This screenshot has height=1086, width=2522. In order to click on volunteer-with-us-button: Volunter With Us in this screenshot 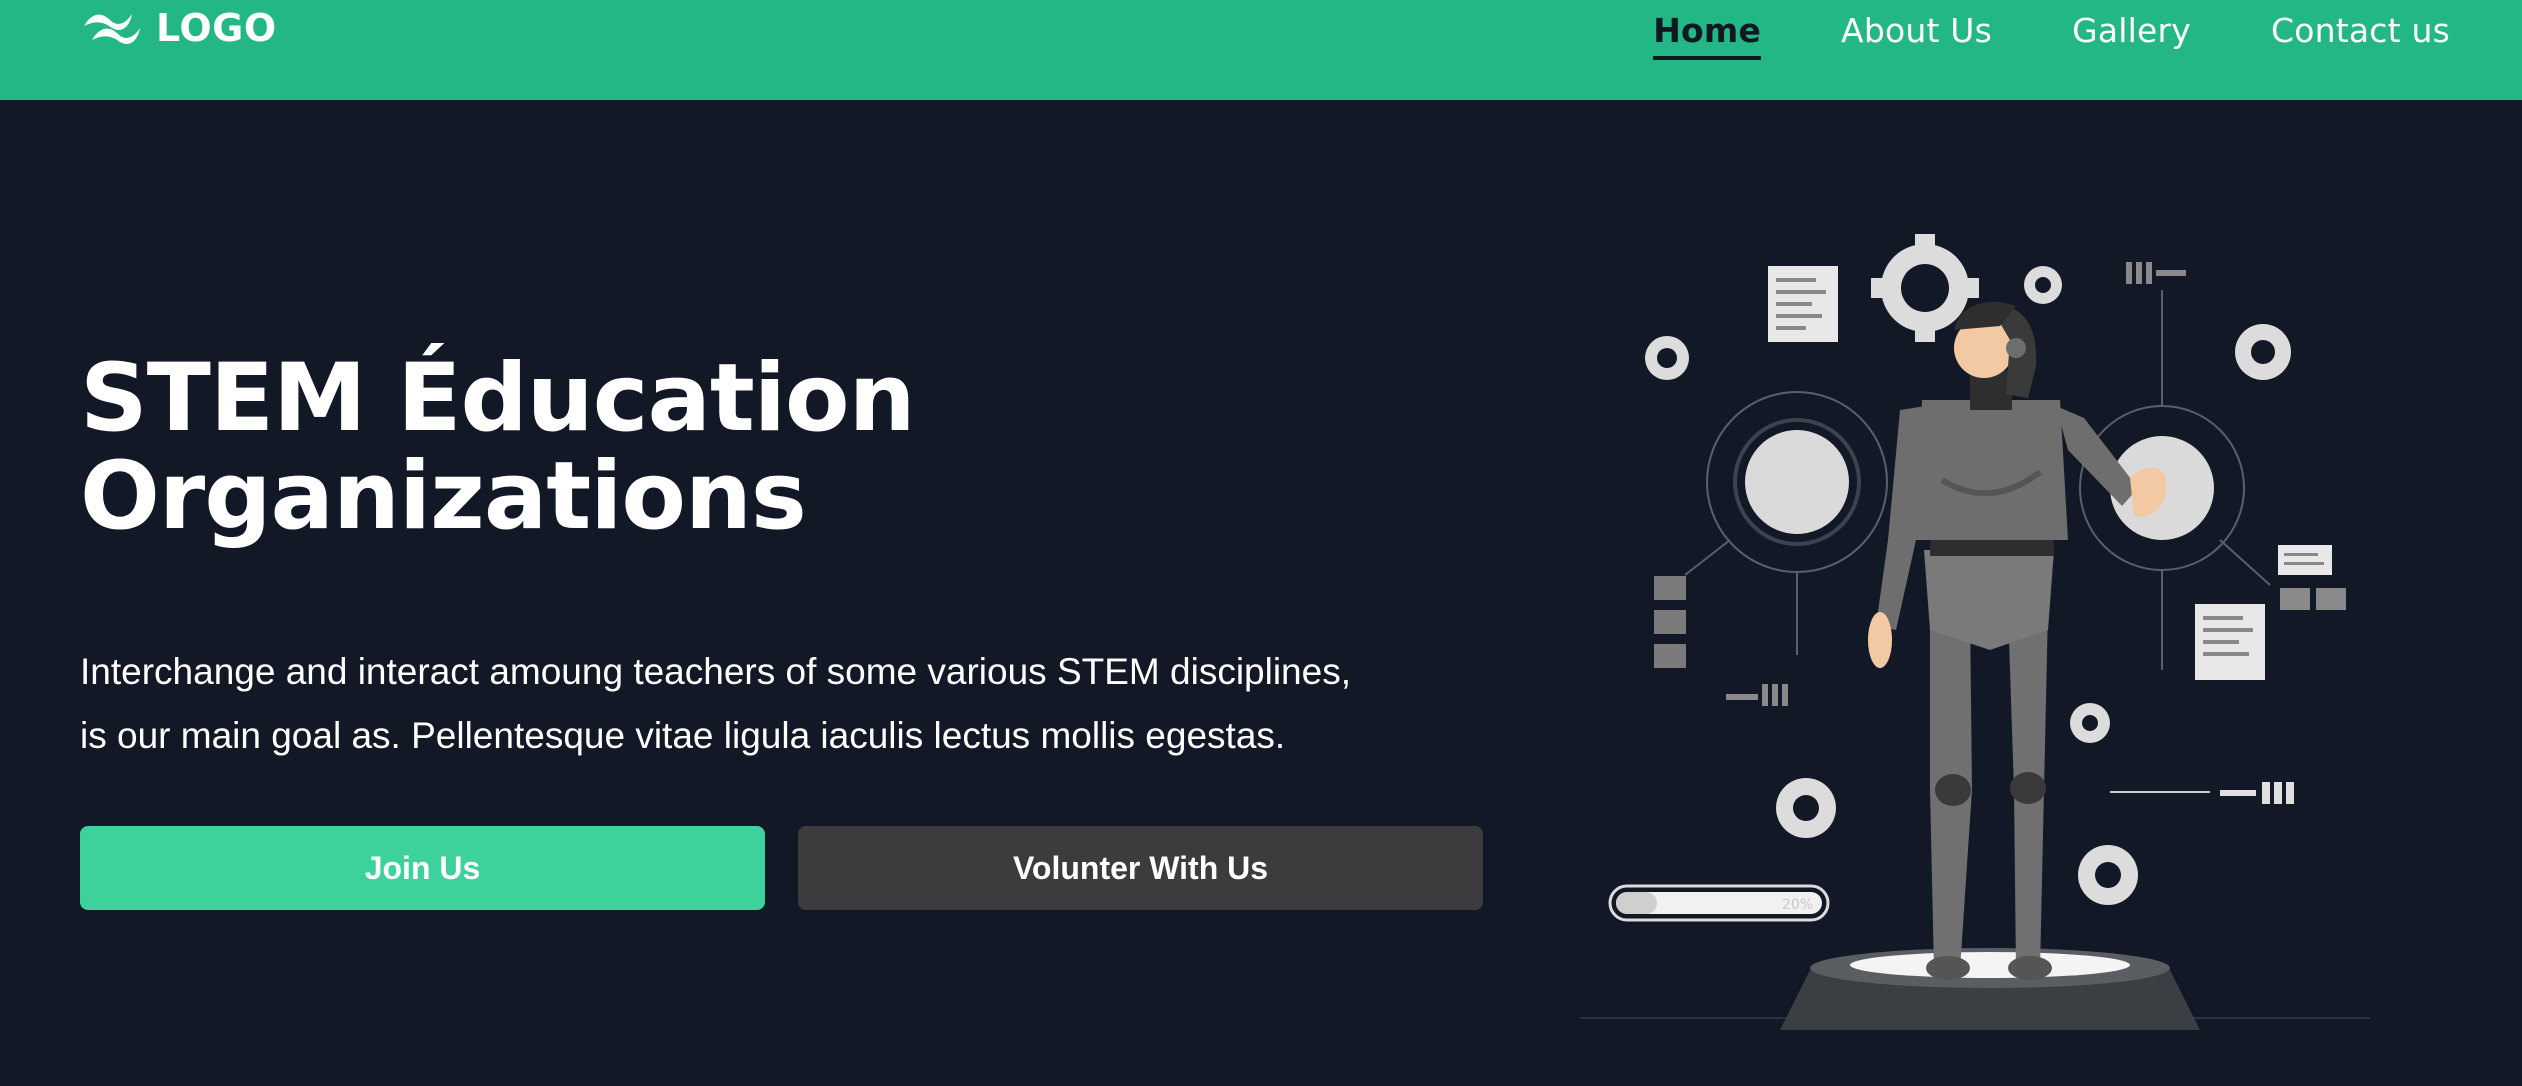, I will do `click(1140, 868)`.